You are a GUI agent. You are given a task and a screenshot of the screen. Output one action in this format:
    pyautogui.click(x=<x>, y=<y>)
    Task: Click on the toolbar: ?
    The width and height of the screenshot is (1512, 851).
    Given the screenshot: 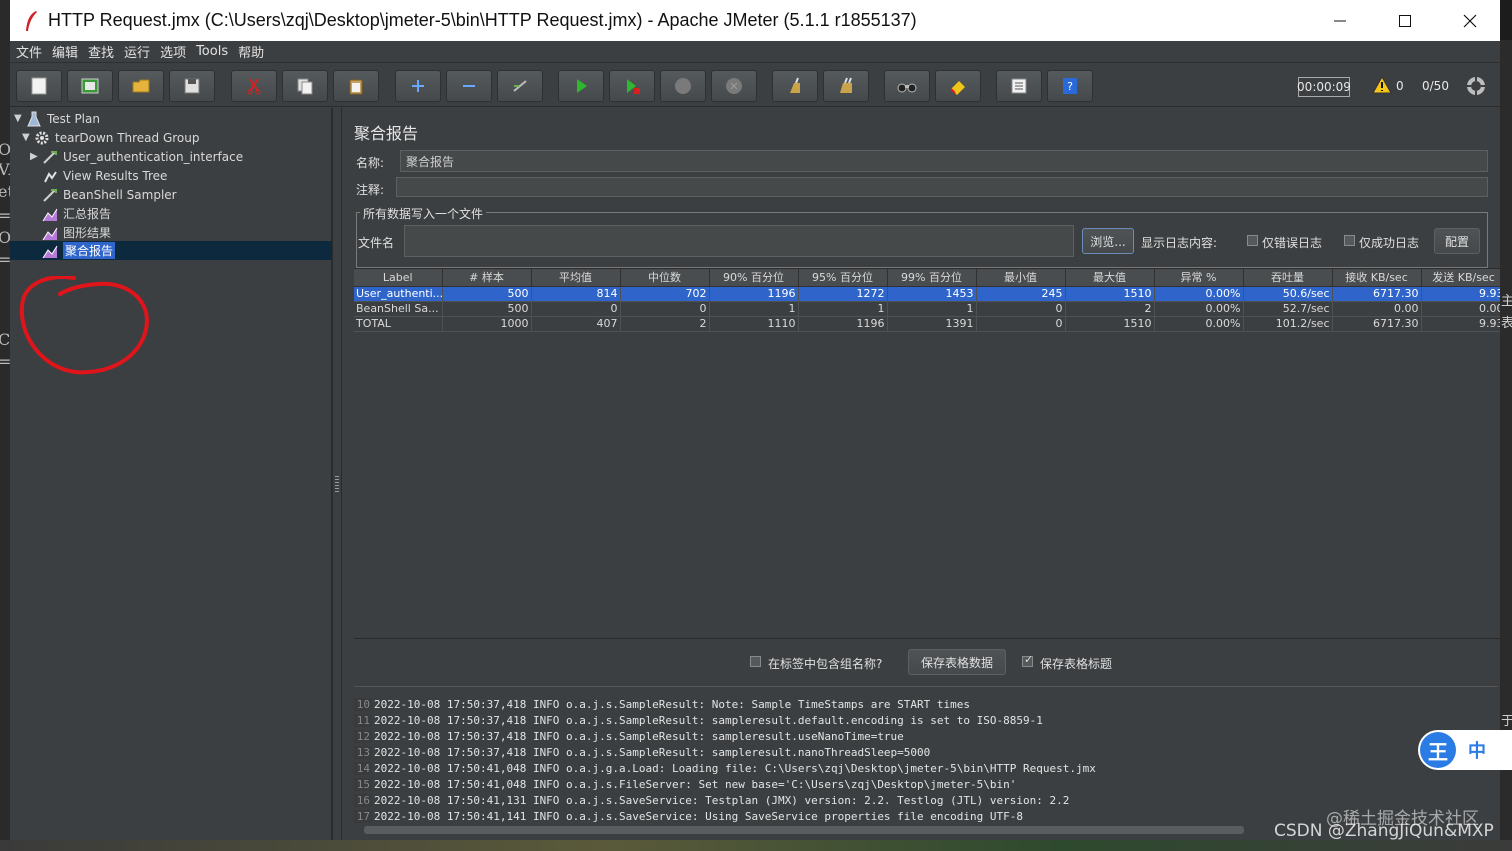 What is the action you would take?
    pyautogui.click(x=755, y=85)
    